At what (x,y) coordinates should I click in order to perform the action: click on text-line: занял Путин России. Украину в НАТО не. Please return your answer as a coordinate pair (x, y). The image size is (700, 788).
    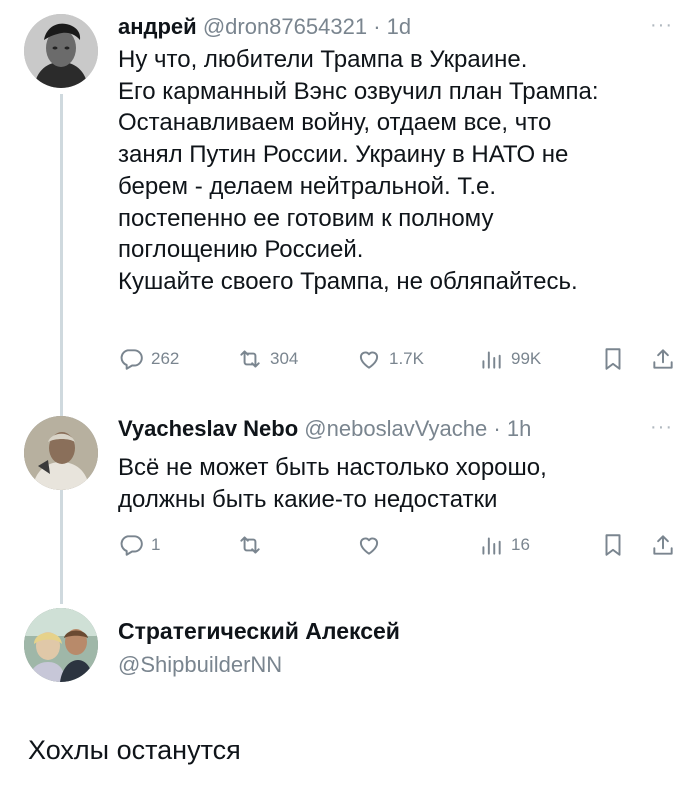
    Looking at the image, I should click on (343, 155).